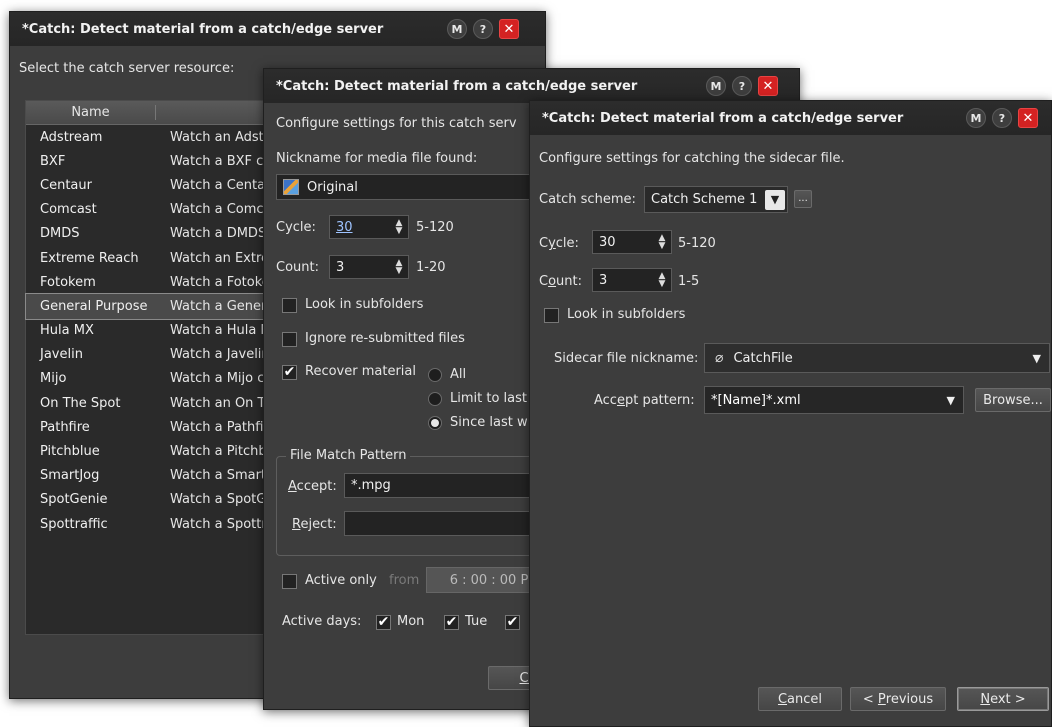  What do you see at coordinates (340, 267) in the screenshot?
I see `count-value: 3` at bounding box center [340, 267].